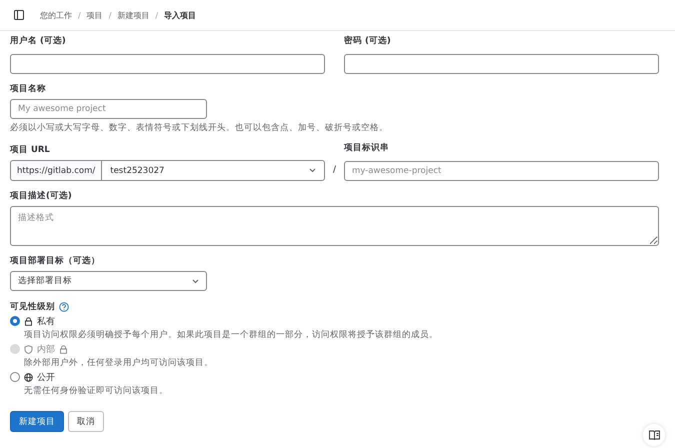 The width and height of the screenshot is (675, 448). Describe the element at coordinates (46, 378) in the screenshot. I see `option-label: 公开` at that location.